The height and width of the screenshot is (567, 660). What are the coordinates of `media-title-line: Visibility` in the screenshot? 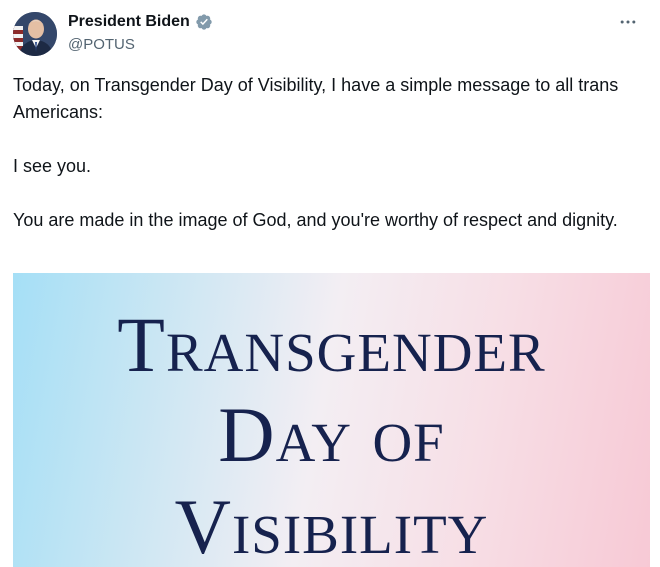 It's located at (331, 525).